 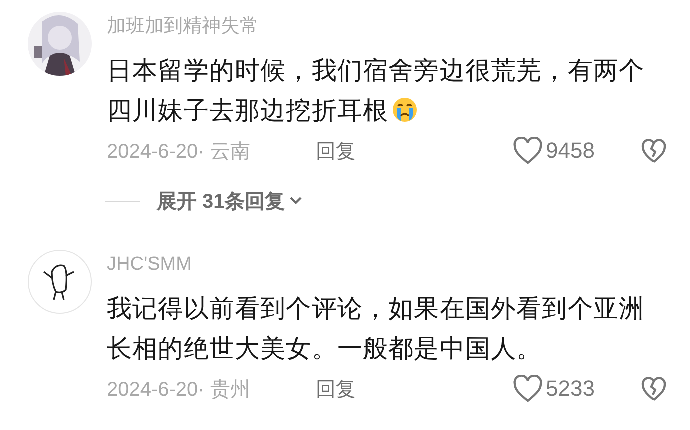 I want to click on like-count: 5233, so click(x=570, y=389).